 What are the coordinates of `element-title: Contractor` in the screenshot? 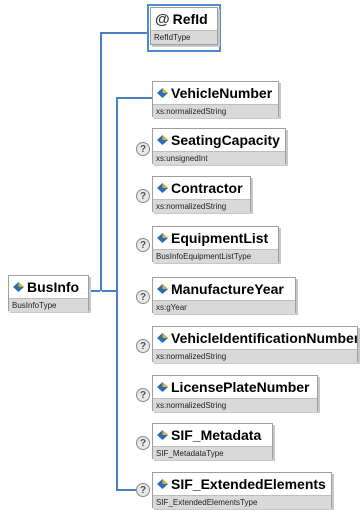 It's located at (201, 188).